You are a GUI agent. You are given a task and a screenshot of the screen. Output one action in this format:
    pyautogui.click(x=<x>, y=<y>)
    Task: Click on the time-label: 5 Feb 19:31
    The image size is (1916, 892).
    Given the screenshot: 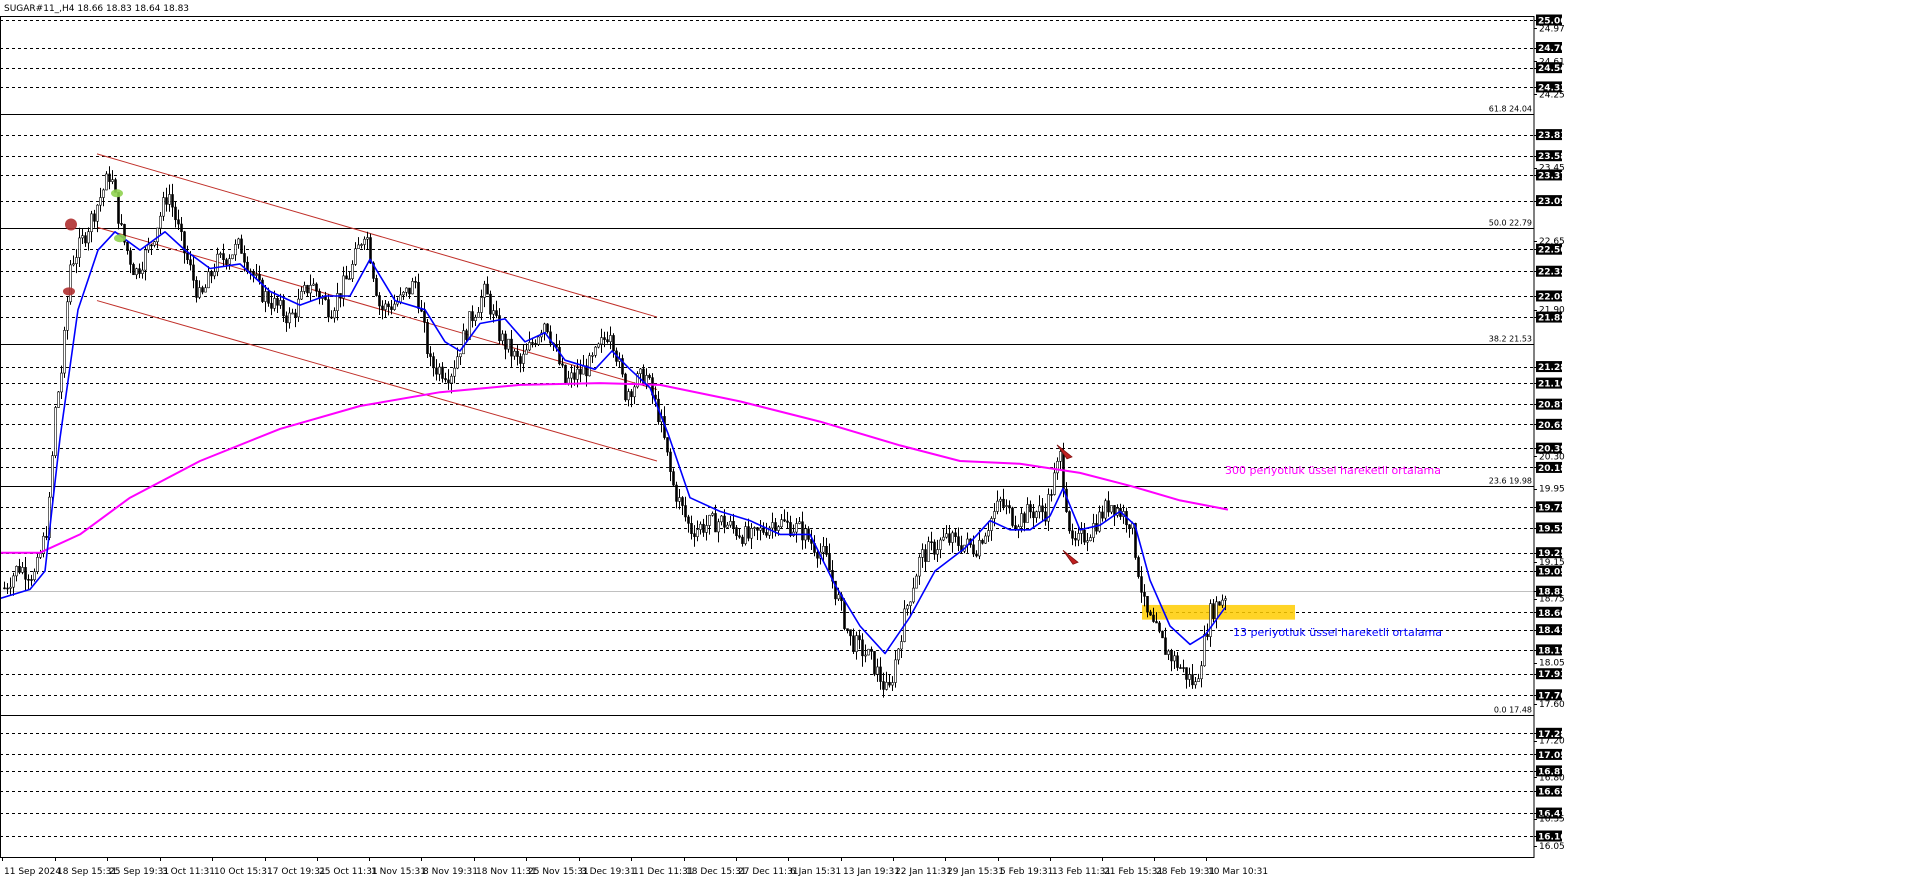 What is the action you would take?
    pyautogui.click(x=1026, y=872)
    